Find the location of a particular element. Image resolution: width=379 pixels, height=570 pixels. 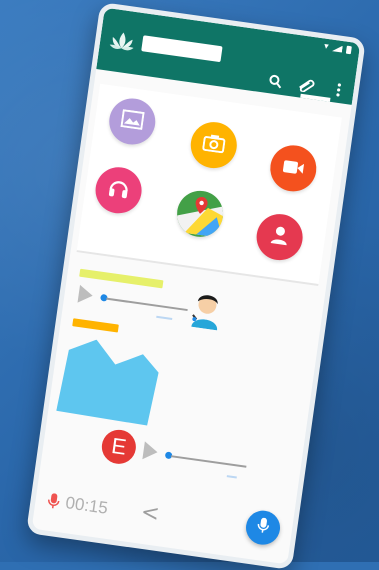

wifi-icon: ▾ is located at coordinates (326, 47).